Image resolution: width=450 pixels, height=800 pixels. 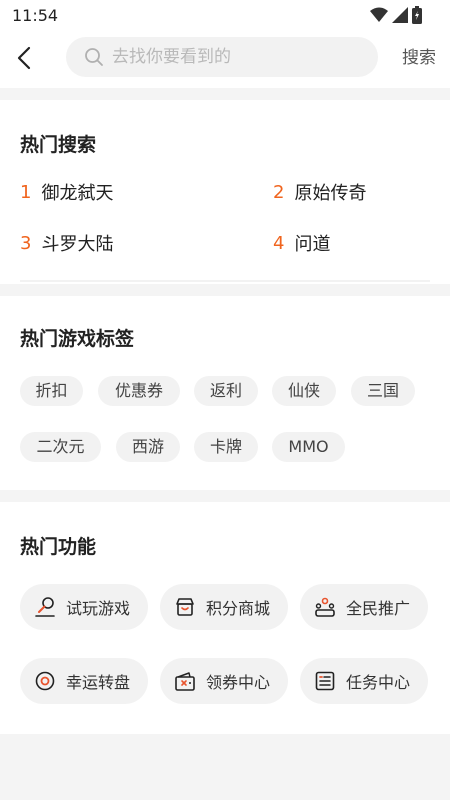 What do you see at coordinates (330, 193) in the screenshot?
I see `hot-search-label: 原始传奇` at bounding box center [330, 193].